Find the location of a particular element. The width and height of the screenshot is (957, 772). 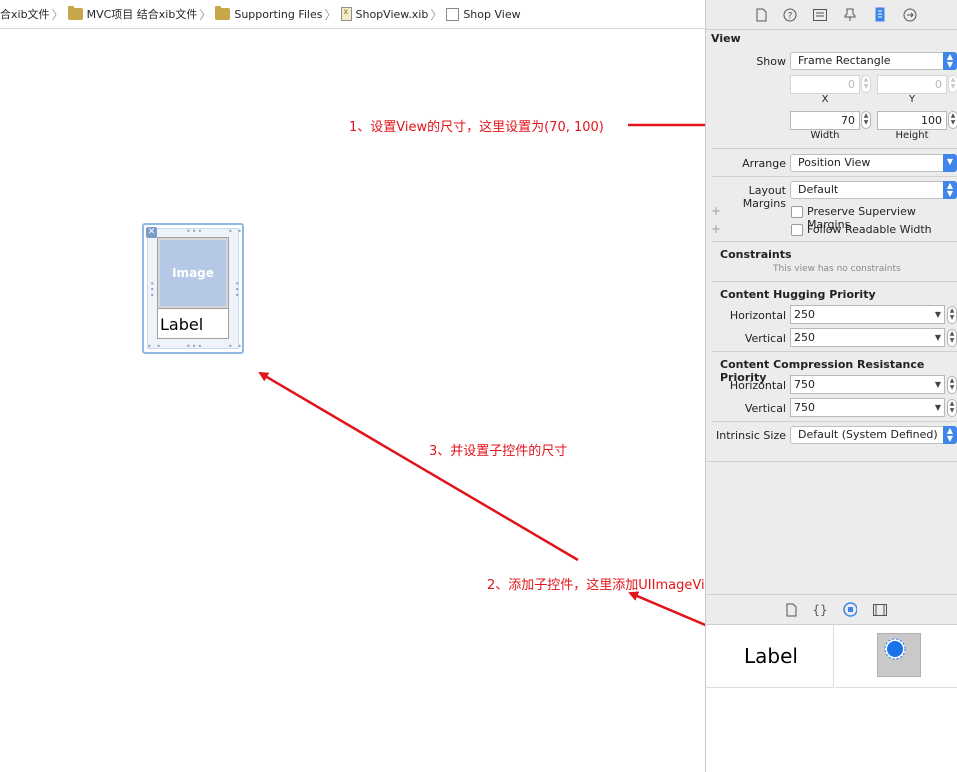

library-item-label-text: Label is located at coordinates (771, 656).